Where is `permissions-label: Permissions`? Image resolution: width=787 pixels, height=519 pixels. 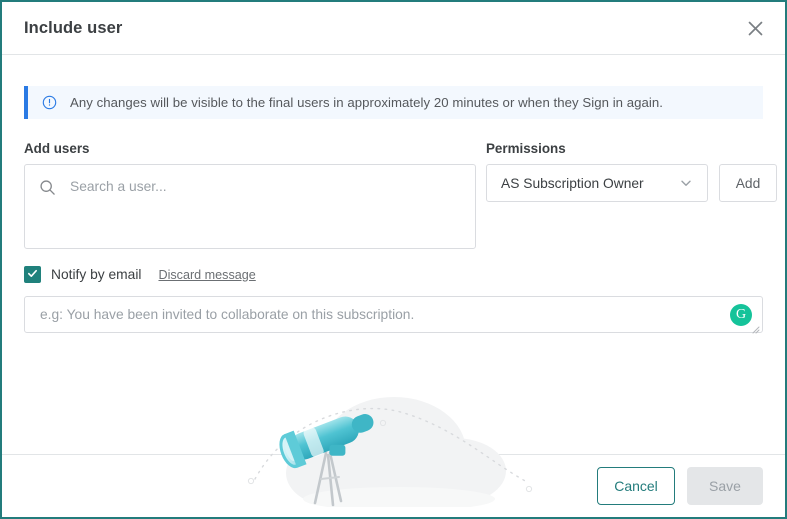 permissions-label: Permissions is located at coordinates (526, 148).